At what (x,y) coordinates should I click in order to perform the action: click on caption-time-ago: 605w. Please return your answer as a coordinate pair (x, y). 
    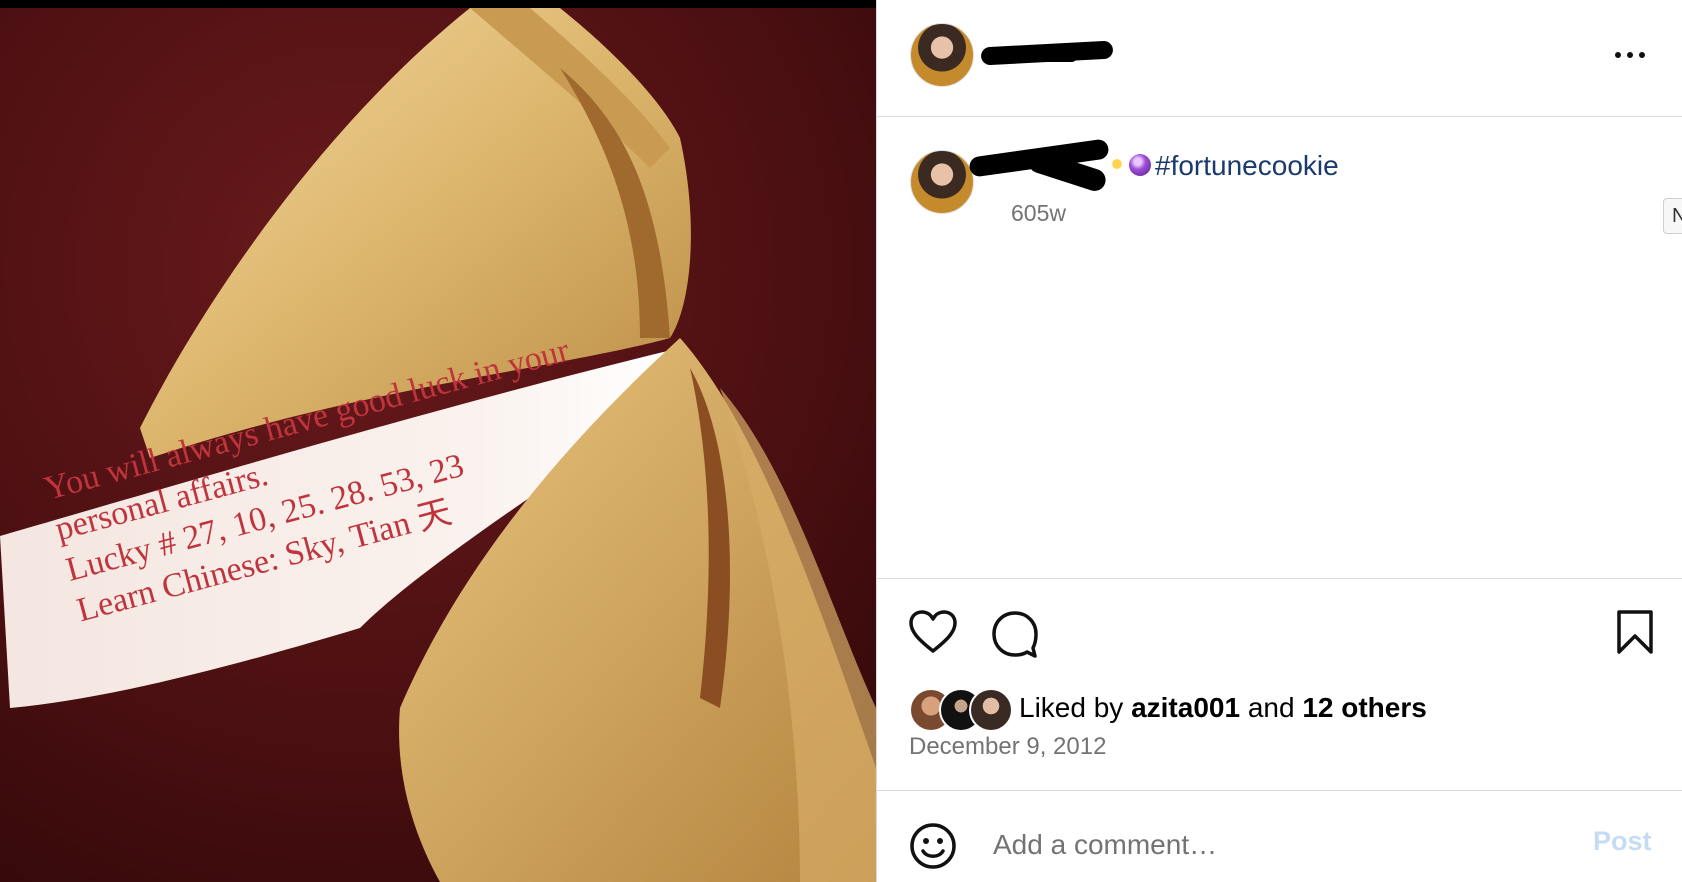
    Looking at the image, I should click on (1038, 213).